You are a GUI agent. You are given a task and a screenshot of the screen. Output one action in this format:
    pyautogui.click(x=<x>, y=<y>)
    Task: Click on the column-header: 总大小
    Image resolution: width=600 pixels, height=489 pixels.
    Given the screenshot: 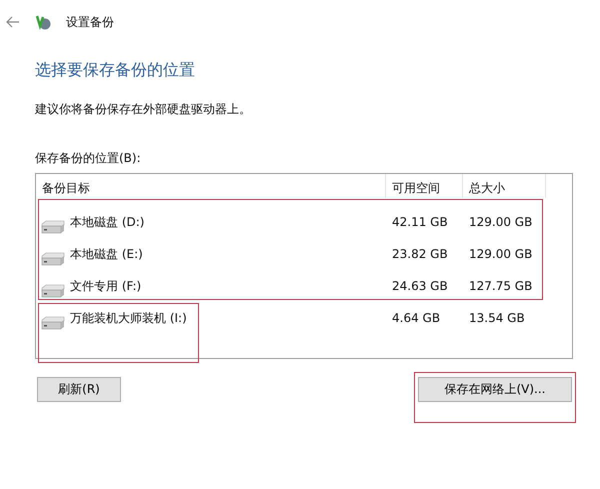 What is the action you would take?
    pyautogui.click(x=504, y=186)
    